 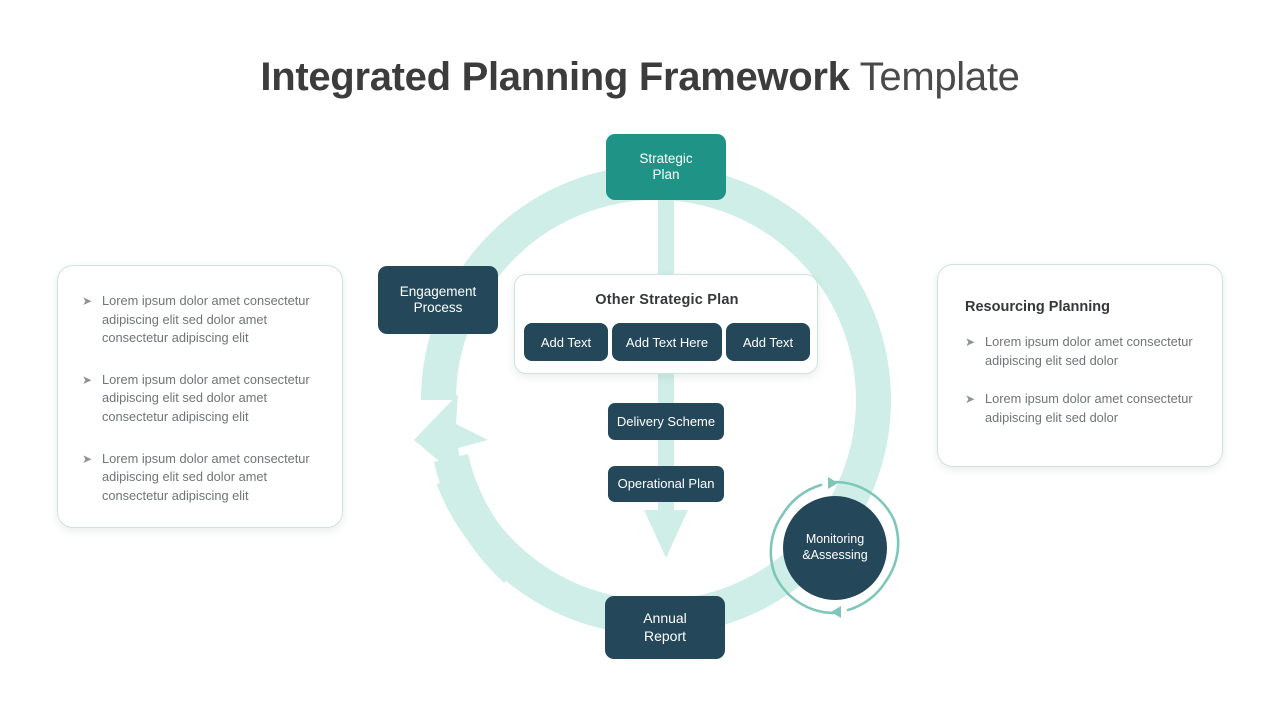 I want to click on node-monitoring-assessing: Monitoring &Assessing, so click(x=834, y=547).